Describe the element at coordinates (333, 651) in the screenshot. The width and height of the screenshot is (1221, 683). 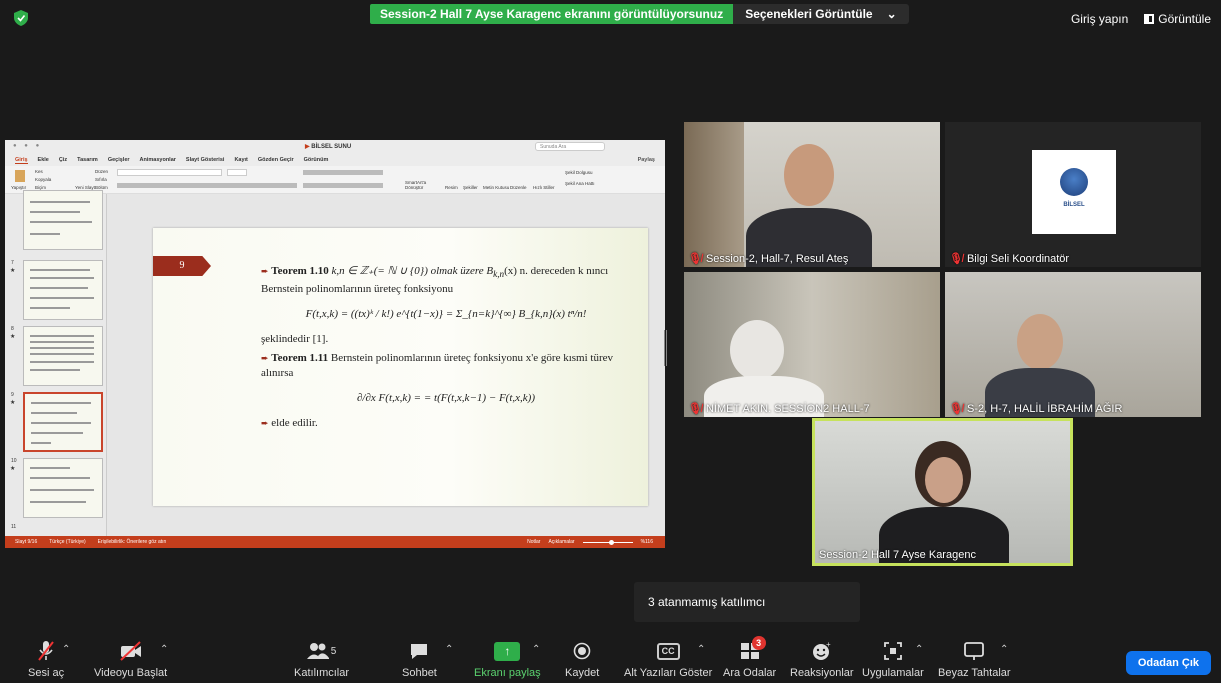
I see `participants-count: 5` at that location.